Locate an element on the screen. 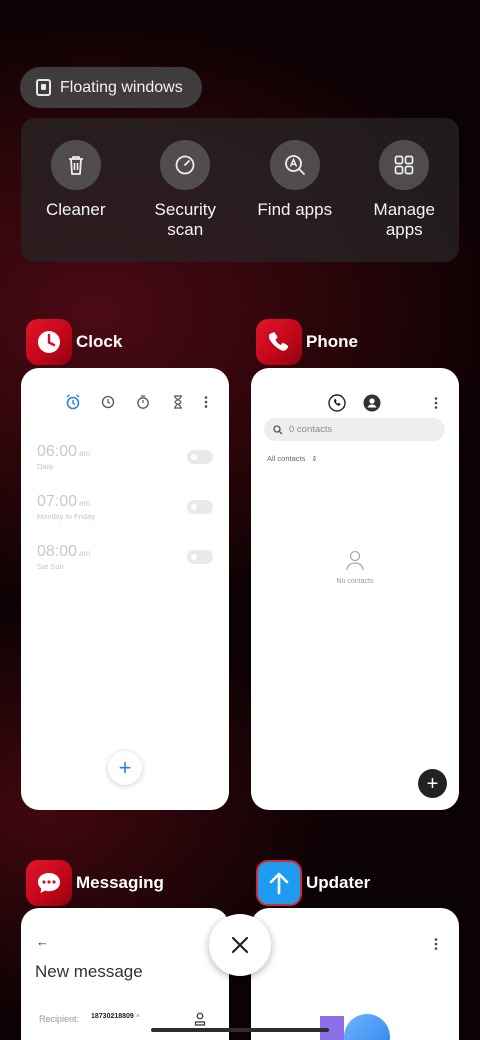 Image resolution: width=480 pixels, height=1040 pixels. alarm-repeat: Monday to Friday is located at coordinates (66, 516).